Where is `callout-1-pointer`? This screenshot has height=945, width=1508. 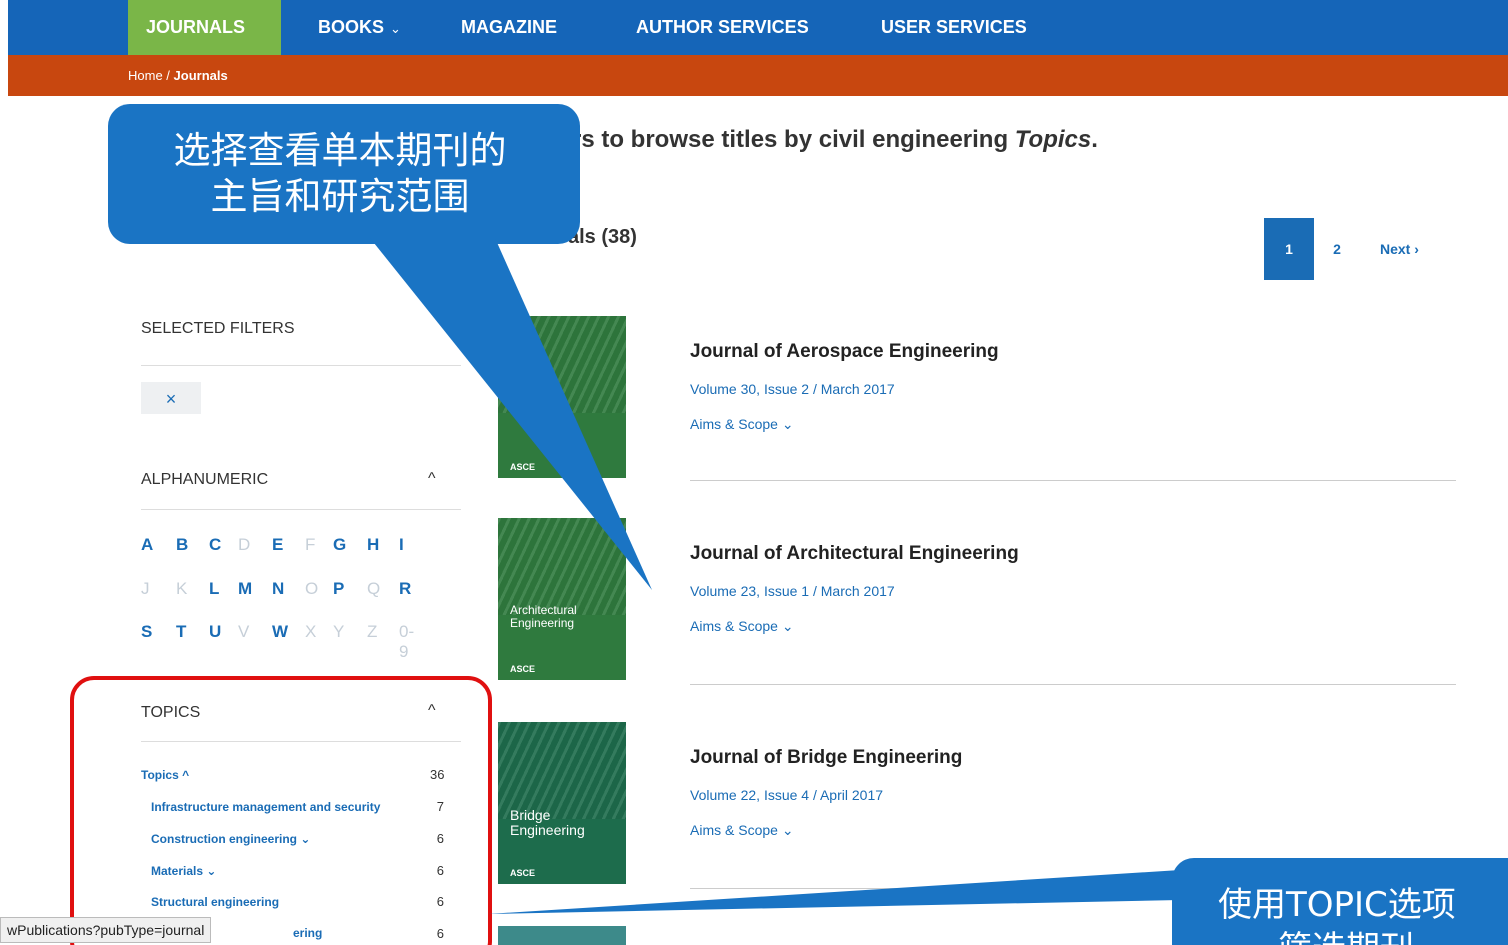 callout-1-pointer is located at coordinates (511, 414).